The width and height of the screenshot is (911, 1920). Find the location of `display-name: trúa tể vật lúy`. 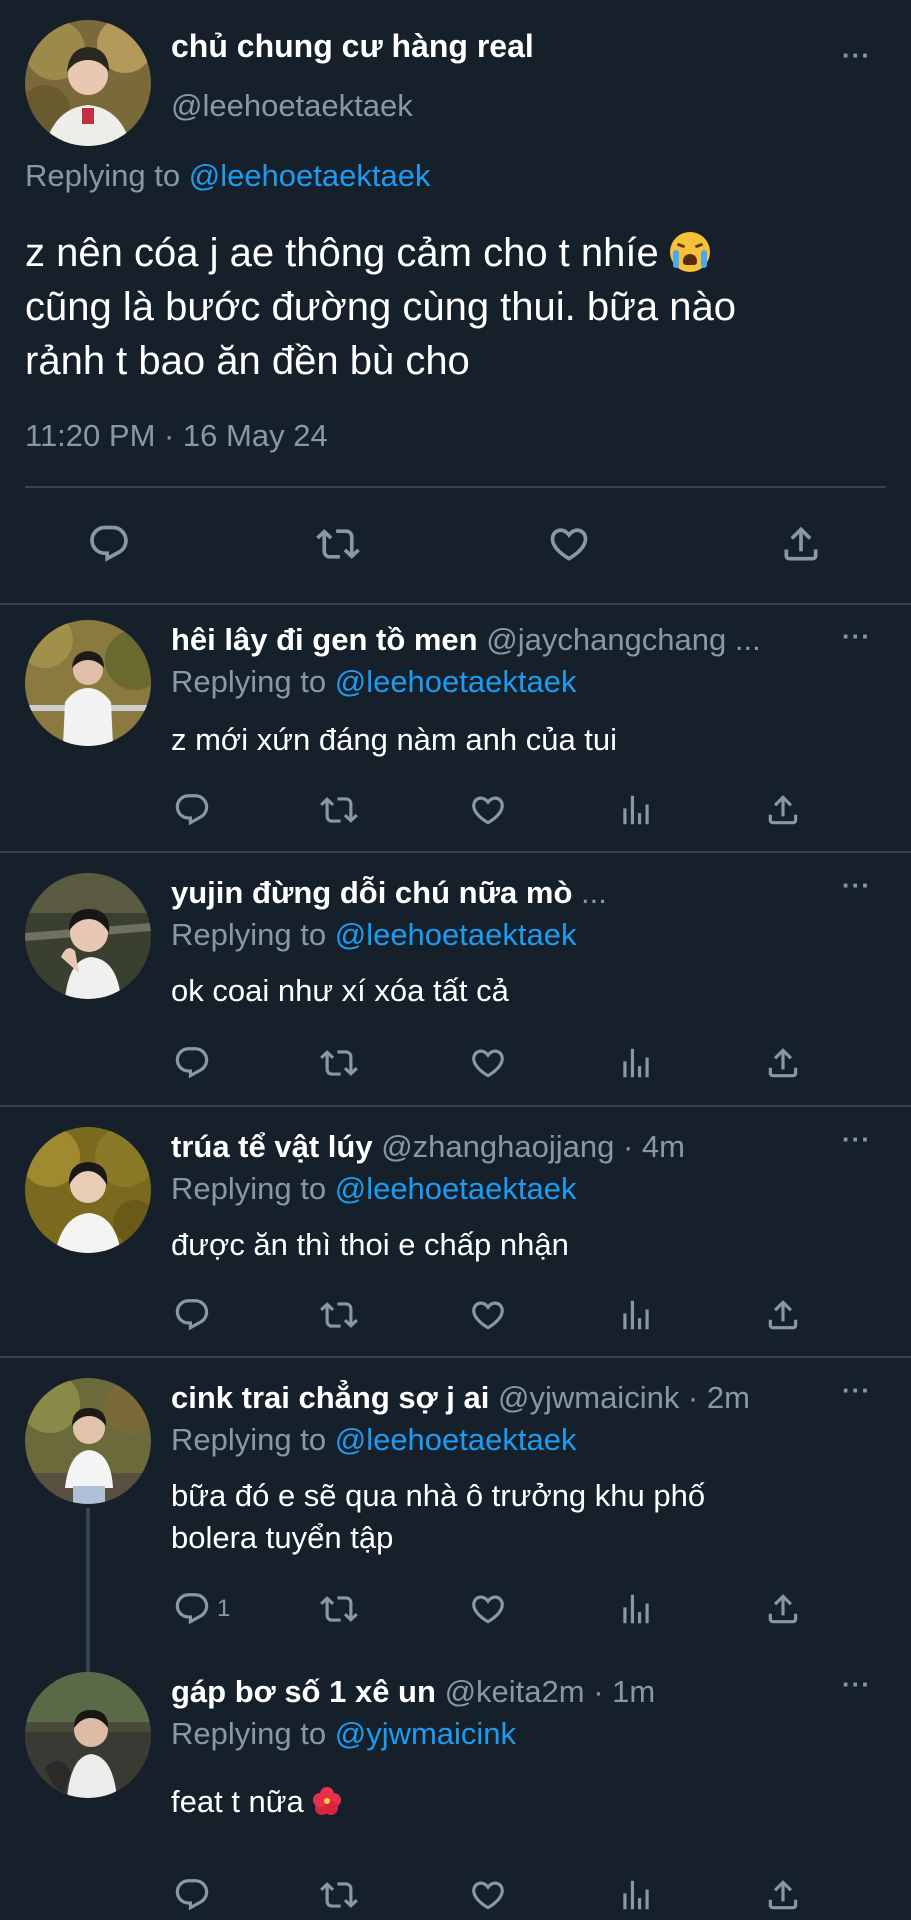

display-name: trúa tể vật lúy is located at coordinates (272, 1146).